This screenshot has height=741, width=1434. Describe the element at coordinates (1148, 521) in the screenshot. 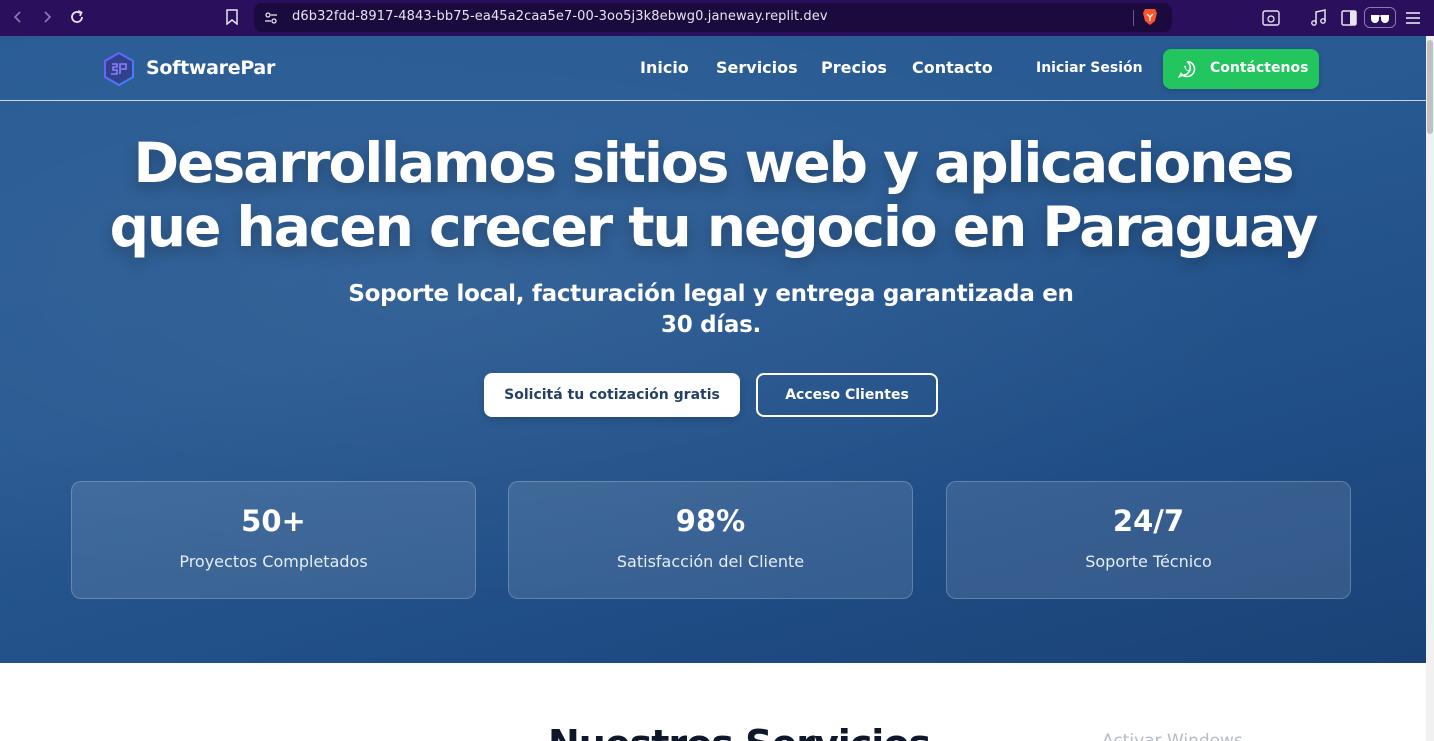

I see `stat-value: 24/7` at that location.